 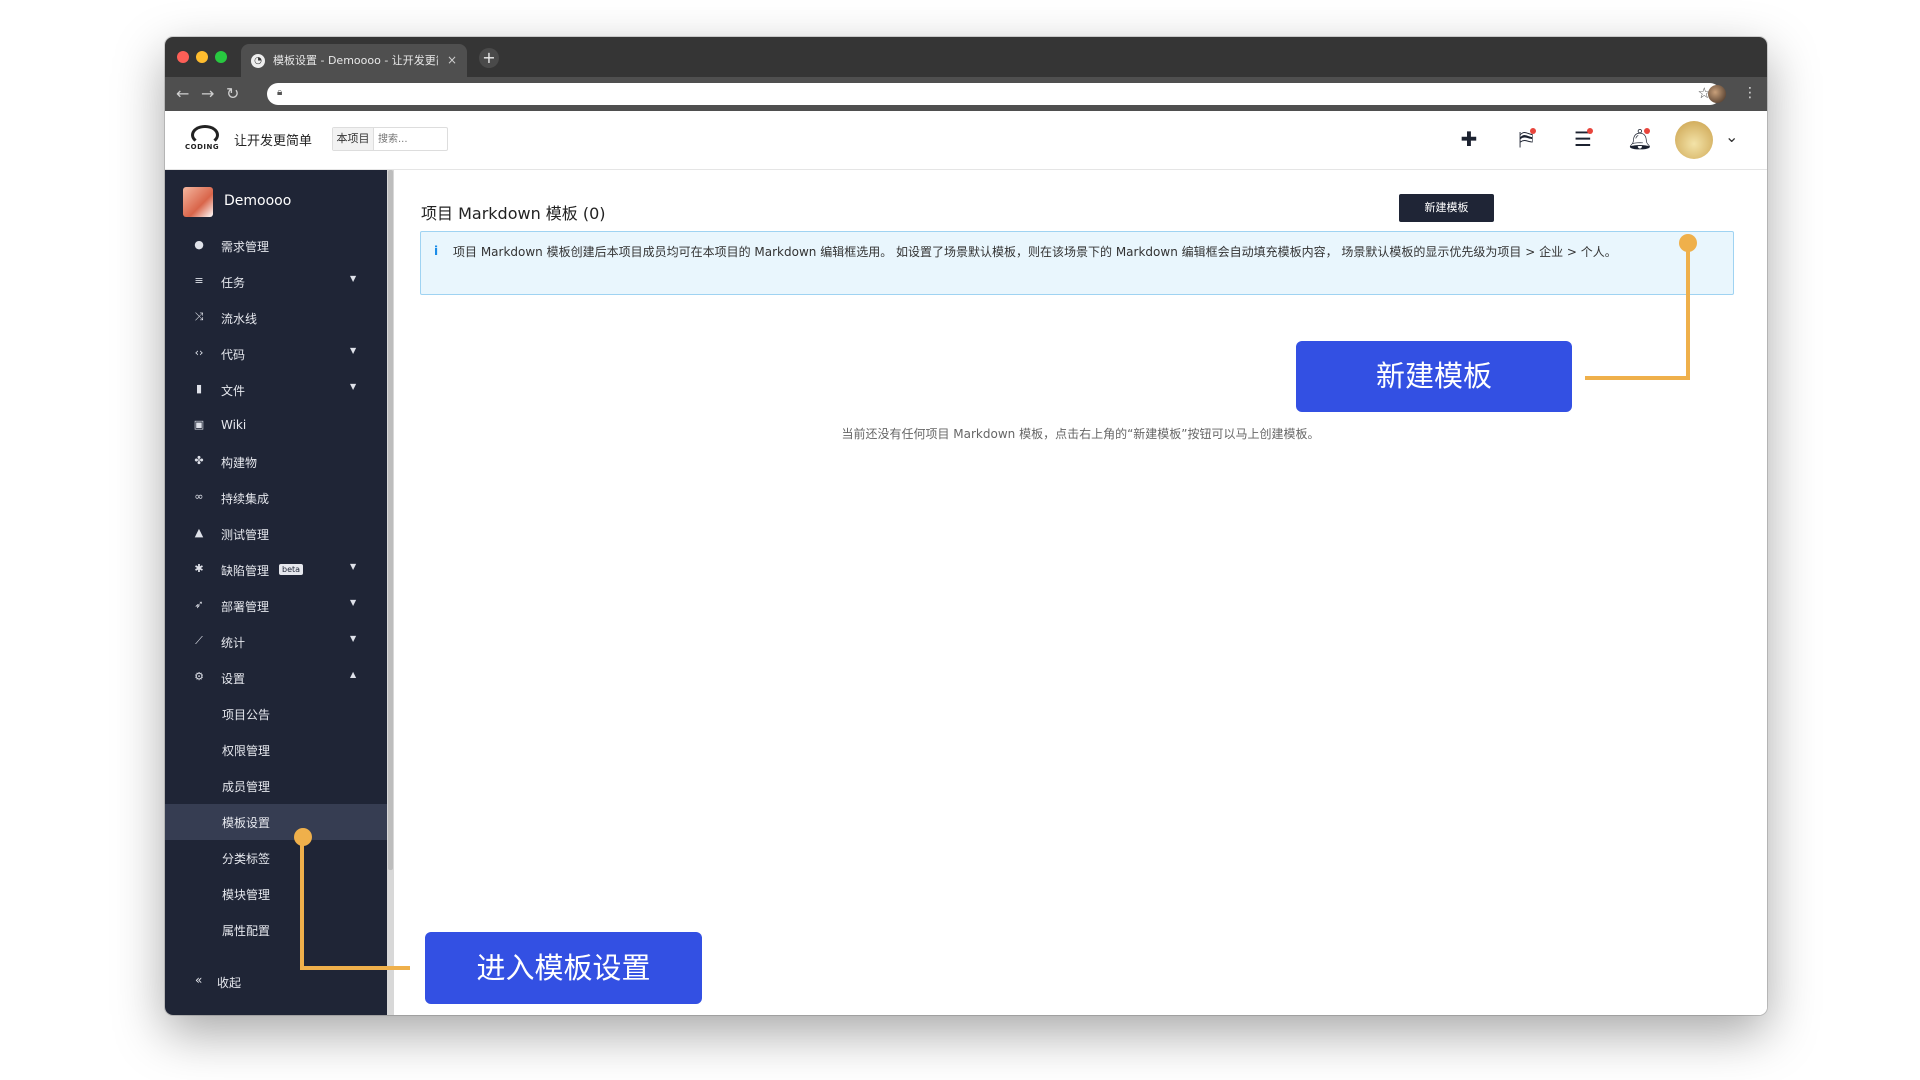 What do you see at coordinates (199, 532) in the screenshot?
I see `flask-icon: ▲` at bounding box center [199, 532].